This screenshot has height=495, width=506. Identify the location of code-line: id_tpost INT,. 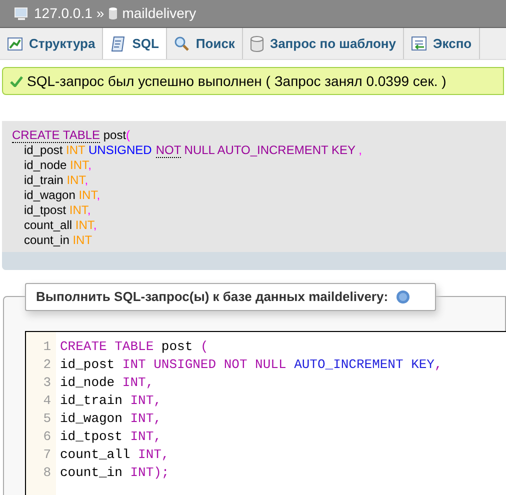
(111, 437).